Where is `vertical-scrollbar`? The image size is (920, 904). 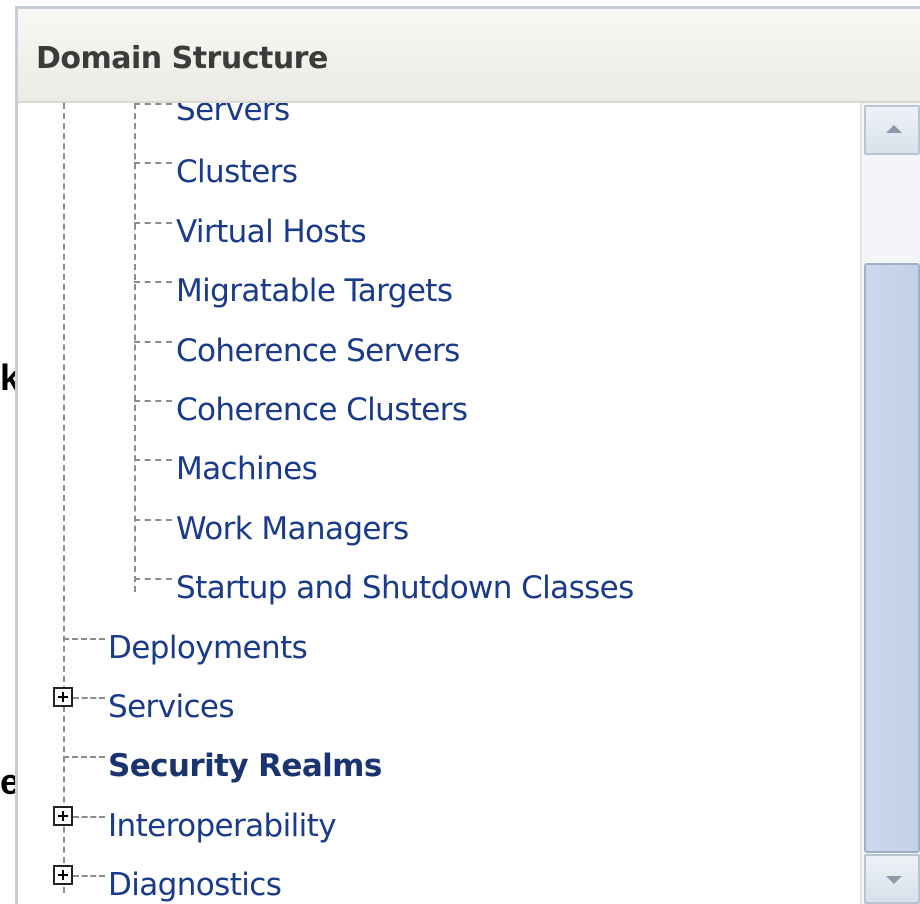 vertical-scrollbar is located at coordinates (890, 503).